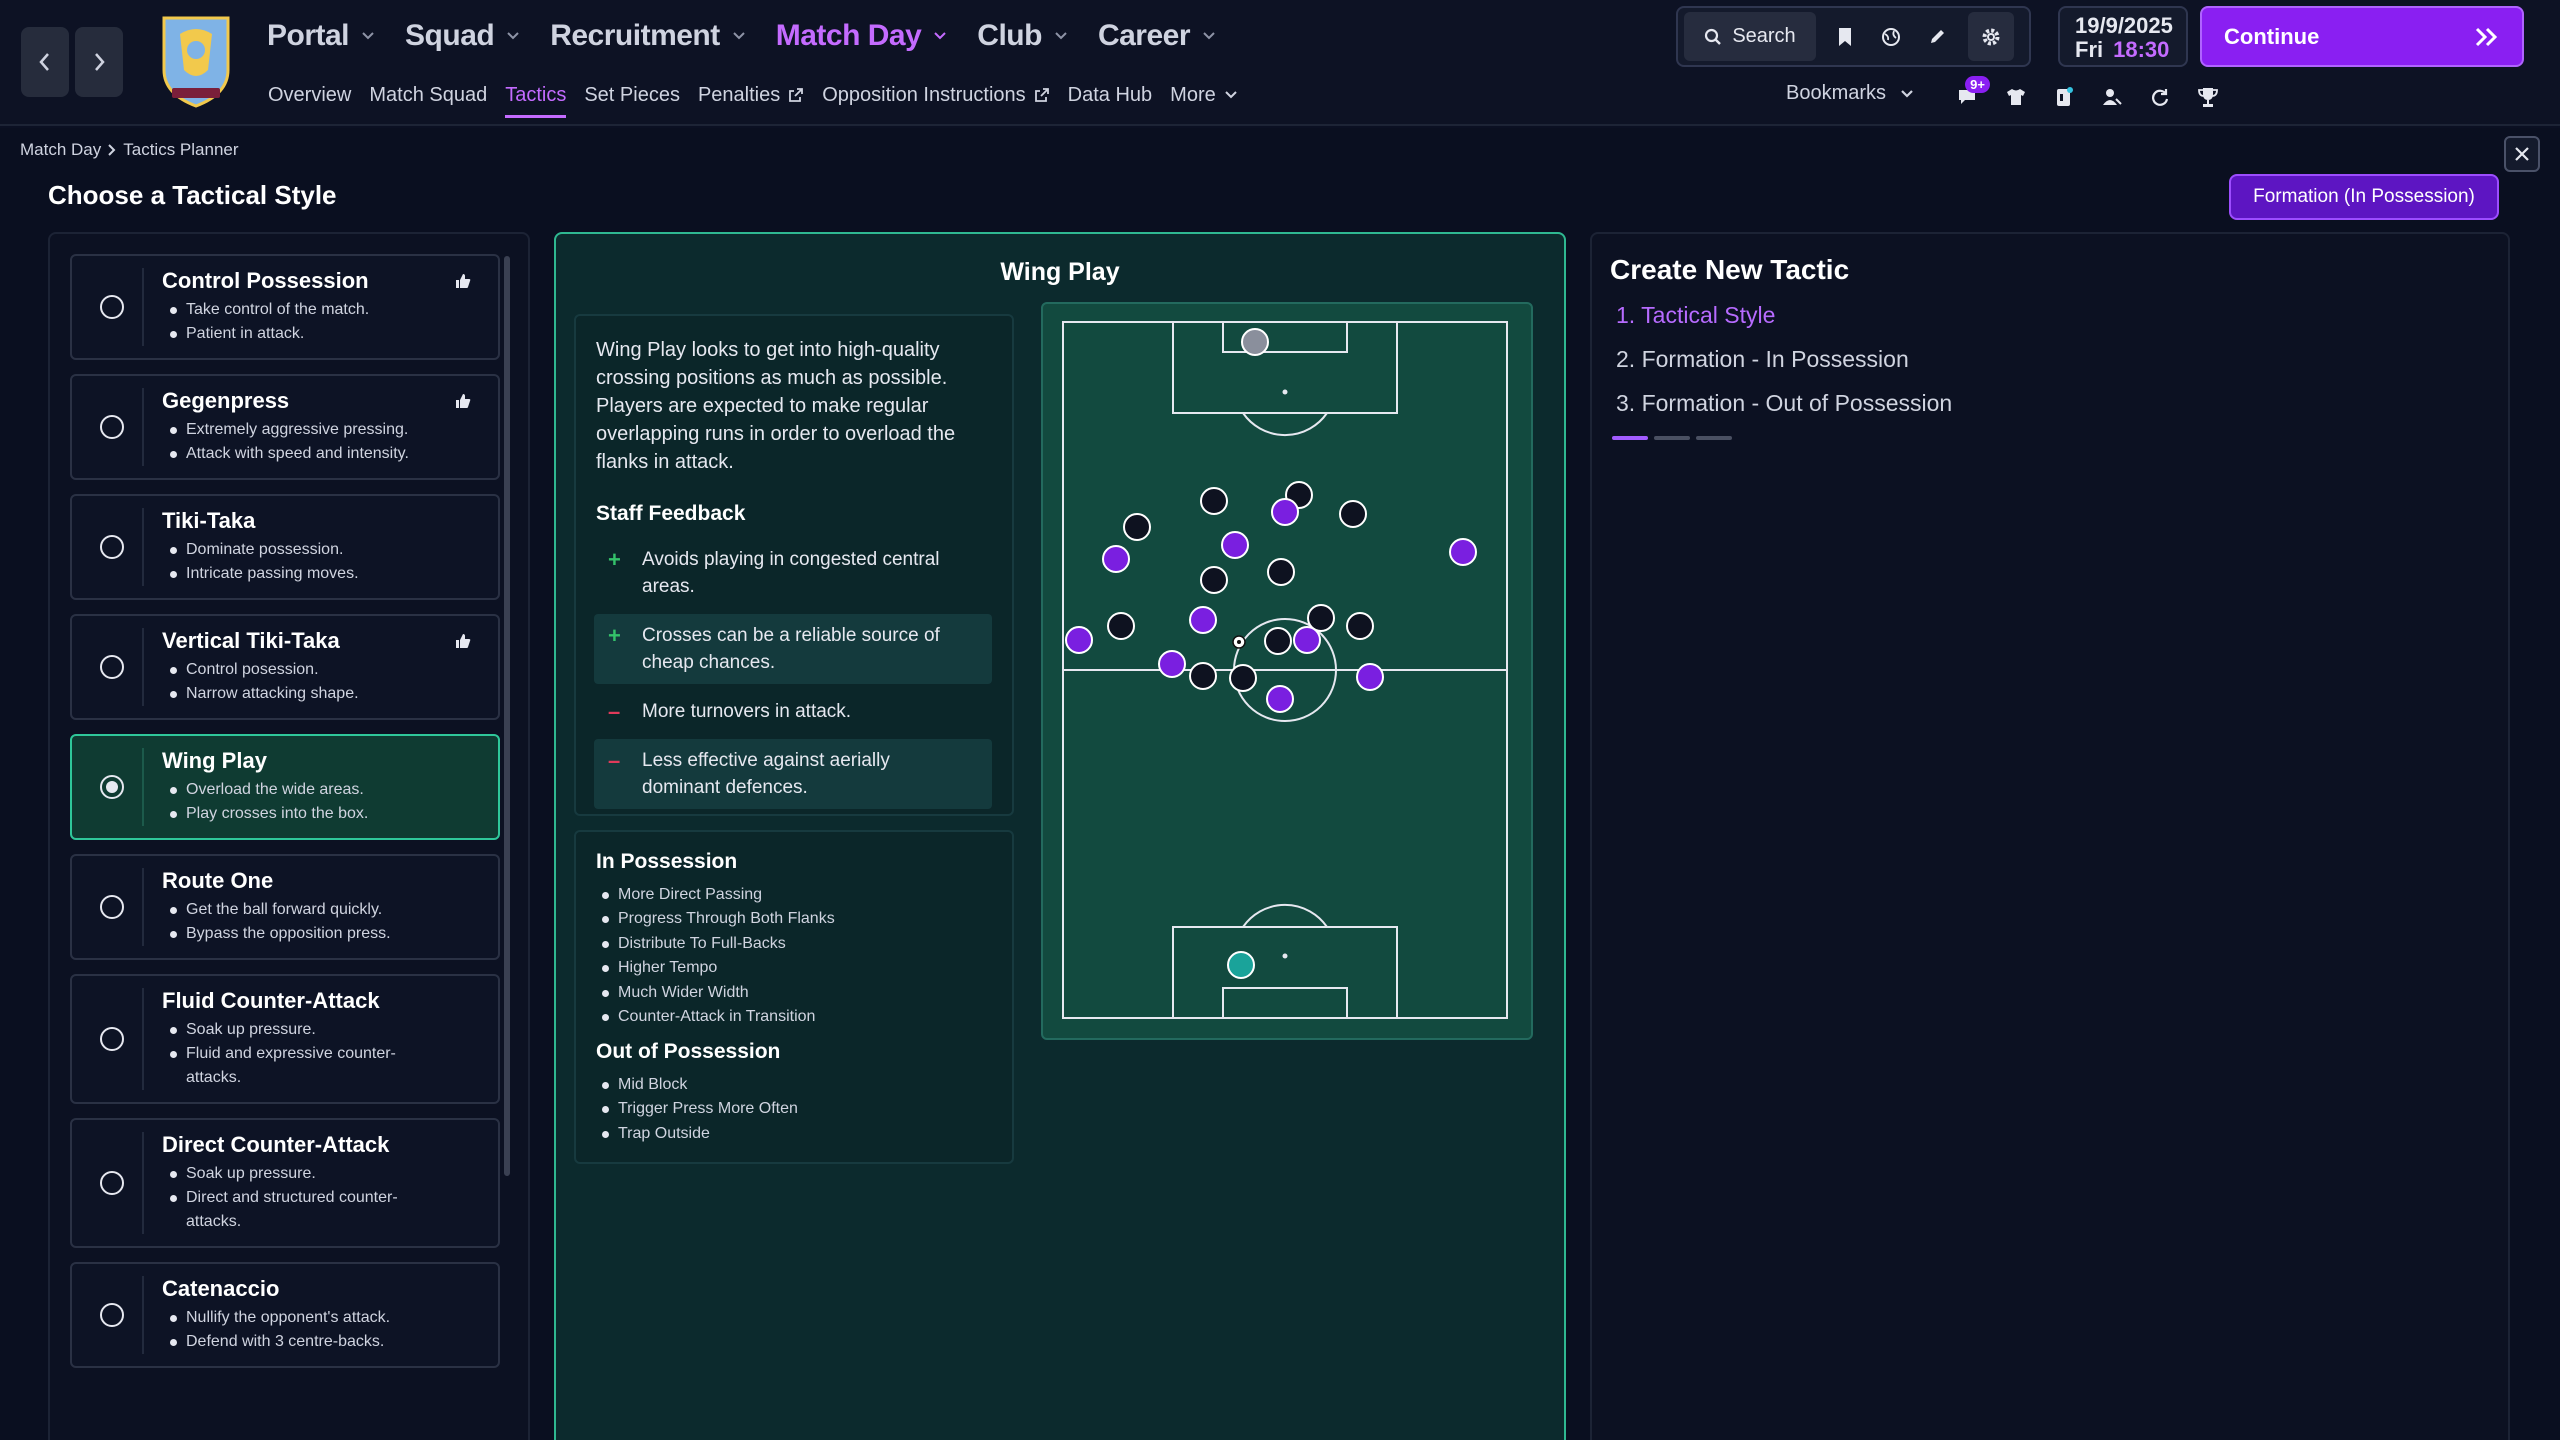 The height and width of the screenshot is (1440, 2560). What do you see at coordinates (751, 95) in the screenshot?
I see `subnav-penalties: Penalties` at bounding box center [751, 95].